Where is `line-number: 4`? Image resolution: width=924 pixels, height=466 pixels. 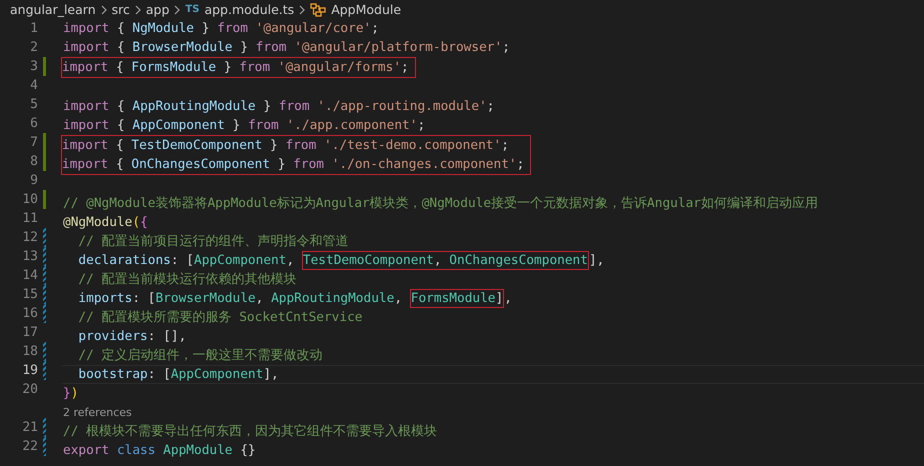 line-number: 4 is located at coordinates (34, 85).